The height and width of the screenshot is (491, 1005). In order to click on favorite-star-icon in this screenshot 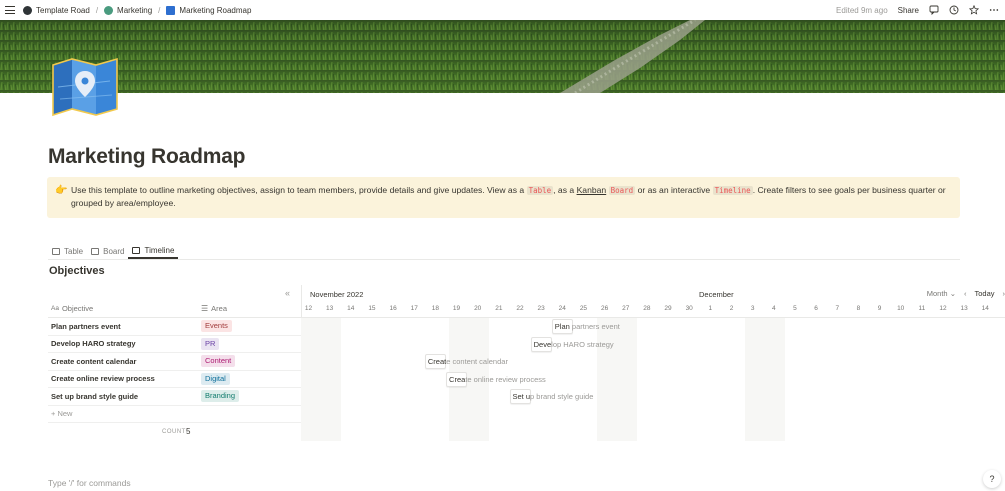, I will do `click(974, 10)`.